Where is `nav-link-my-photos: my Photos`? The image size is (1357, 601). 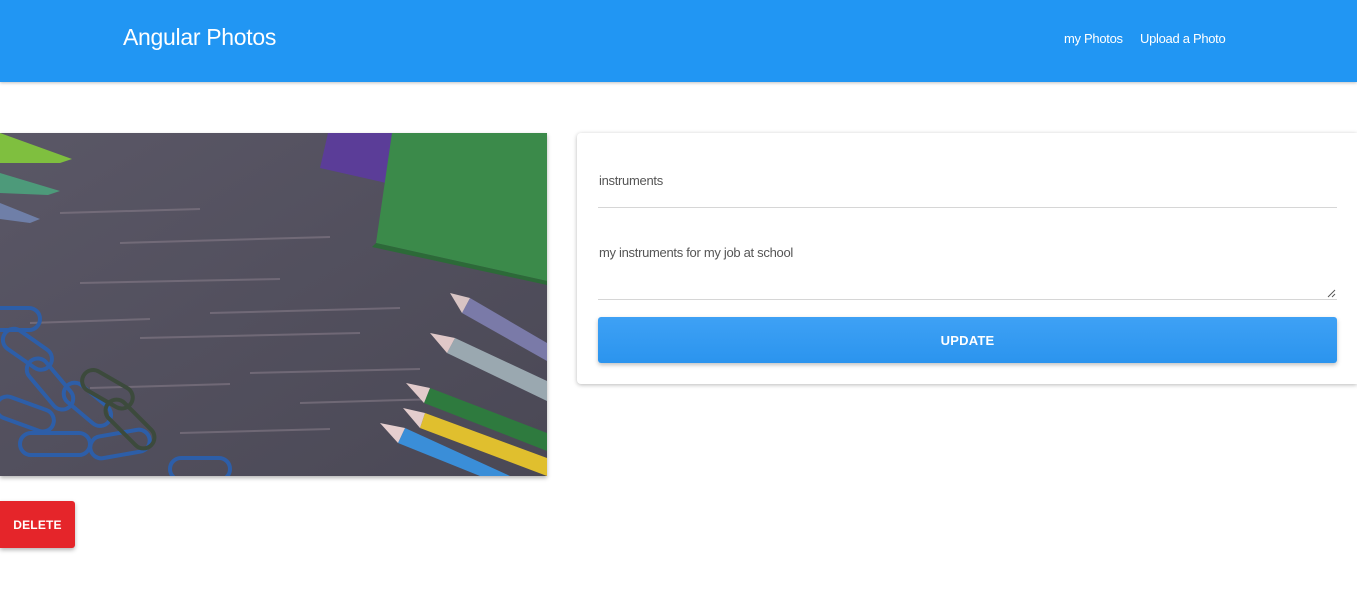
nav-link-my-photos: my Photos is located at coordinates (1093, 38).